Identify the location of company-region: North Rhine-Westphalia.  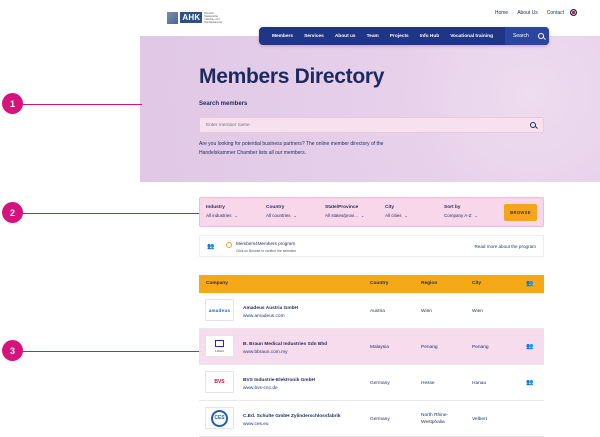
(435, 419).